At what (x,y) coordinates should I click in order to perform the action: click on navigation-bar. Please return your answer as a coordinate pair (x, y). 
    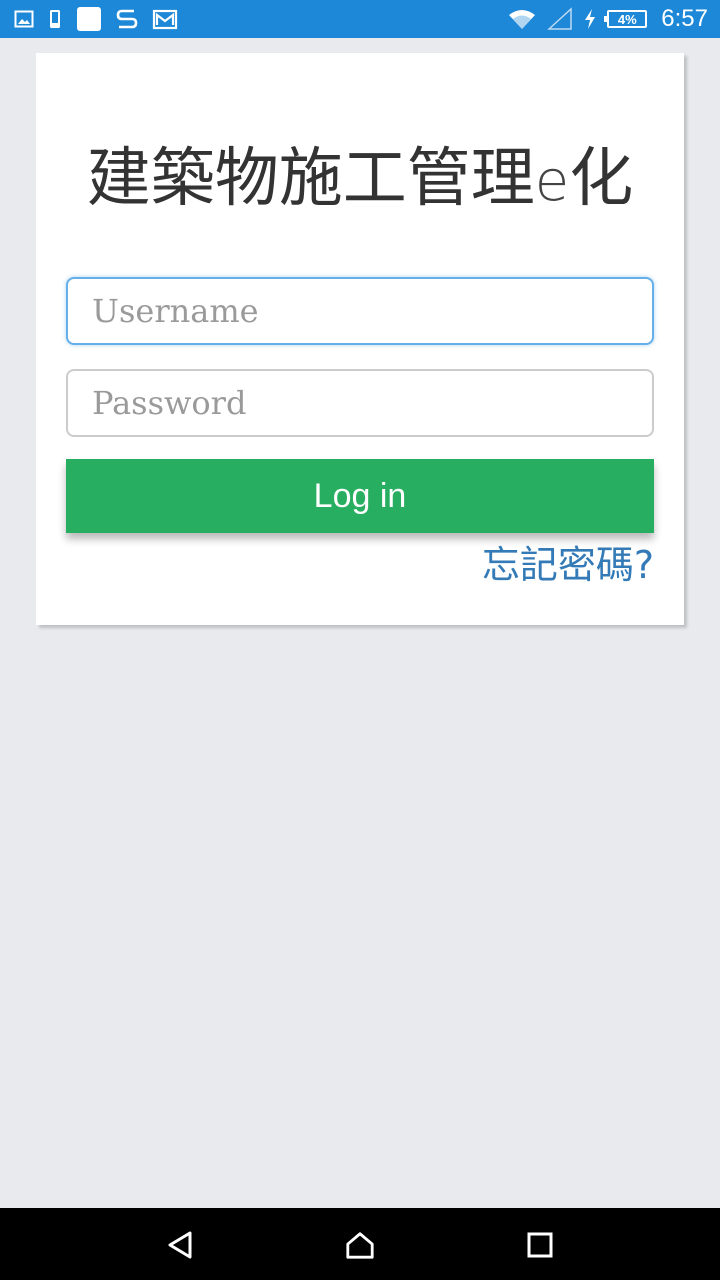
    Looking at the image, I should click on (360, 1244).